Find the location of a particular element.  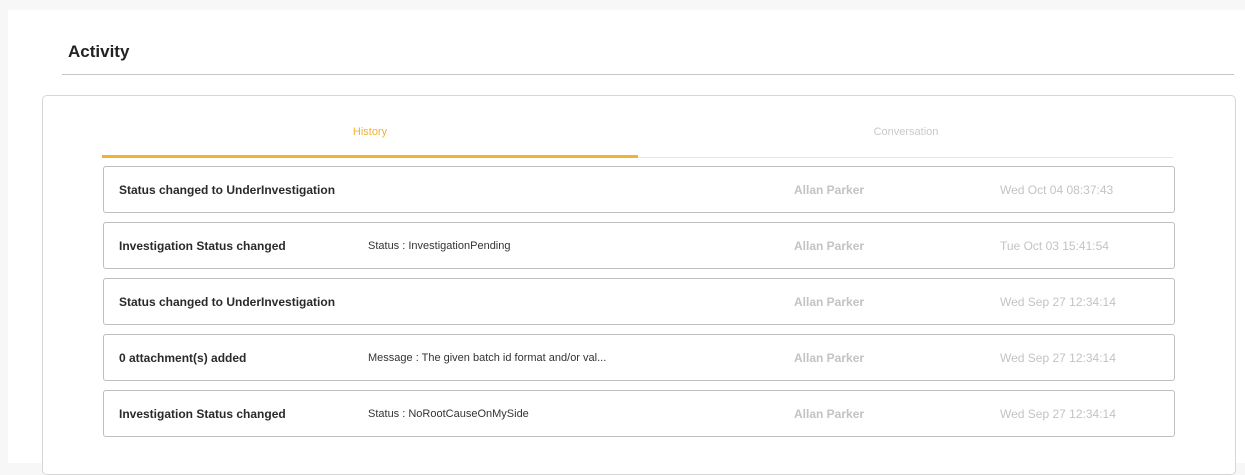

history-detail: Status : NoRootCauseOnMySide is located at coordinates (448, 414).